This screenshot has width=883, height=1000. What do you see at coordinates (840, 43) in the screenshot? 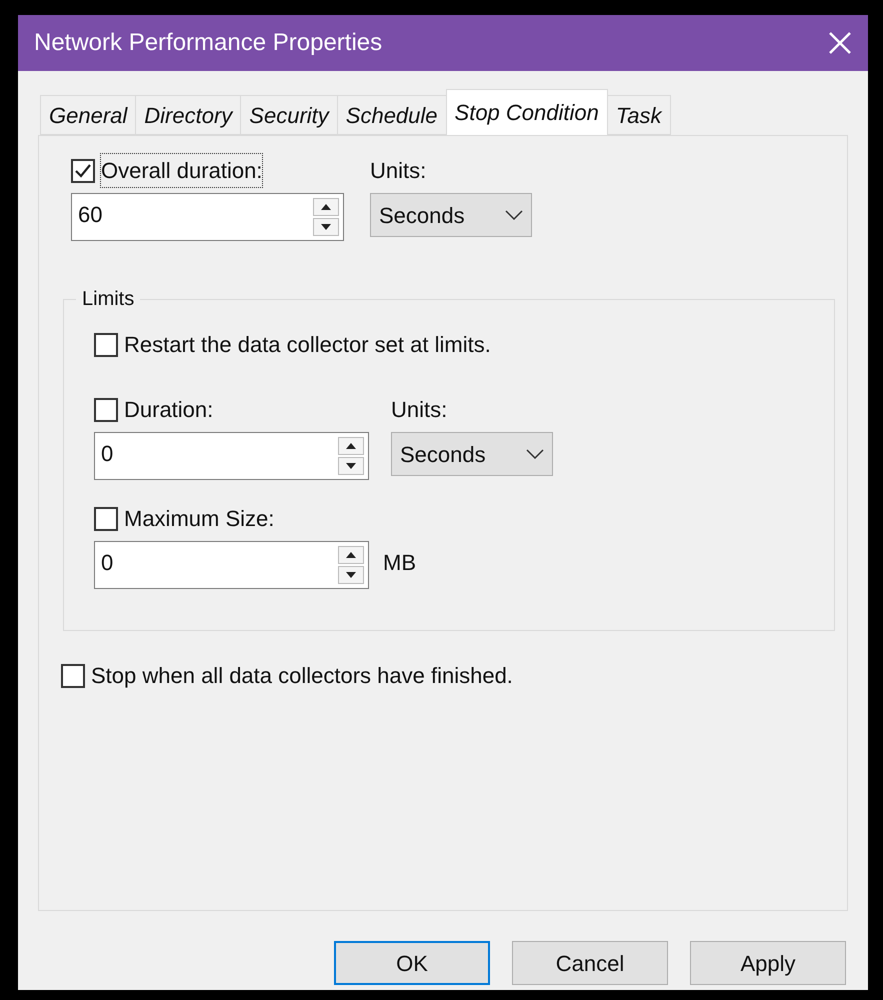
I see `close-icon` at bounding box center [840, 43].